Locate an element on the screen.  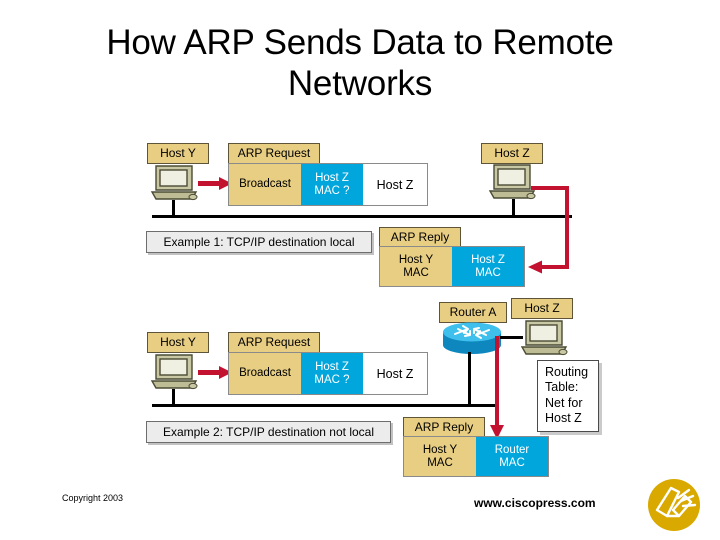
arp-request-field-broadcast-2: Broadcast is located at coordinates (265, 373).